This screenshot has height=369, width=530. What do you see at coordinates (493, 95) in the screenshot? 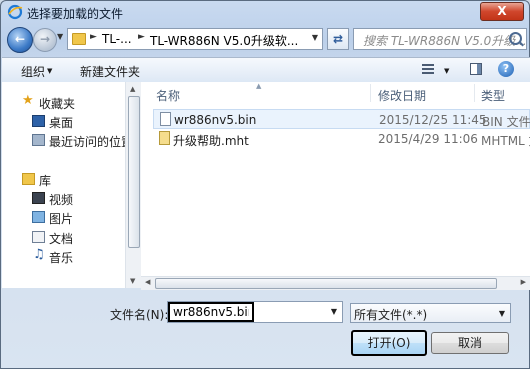
I see `column-header-type: 类型` at bounding box center [493, 95].